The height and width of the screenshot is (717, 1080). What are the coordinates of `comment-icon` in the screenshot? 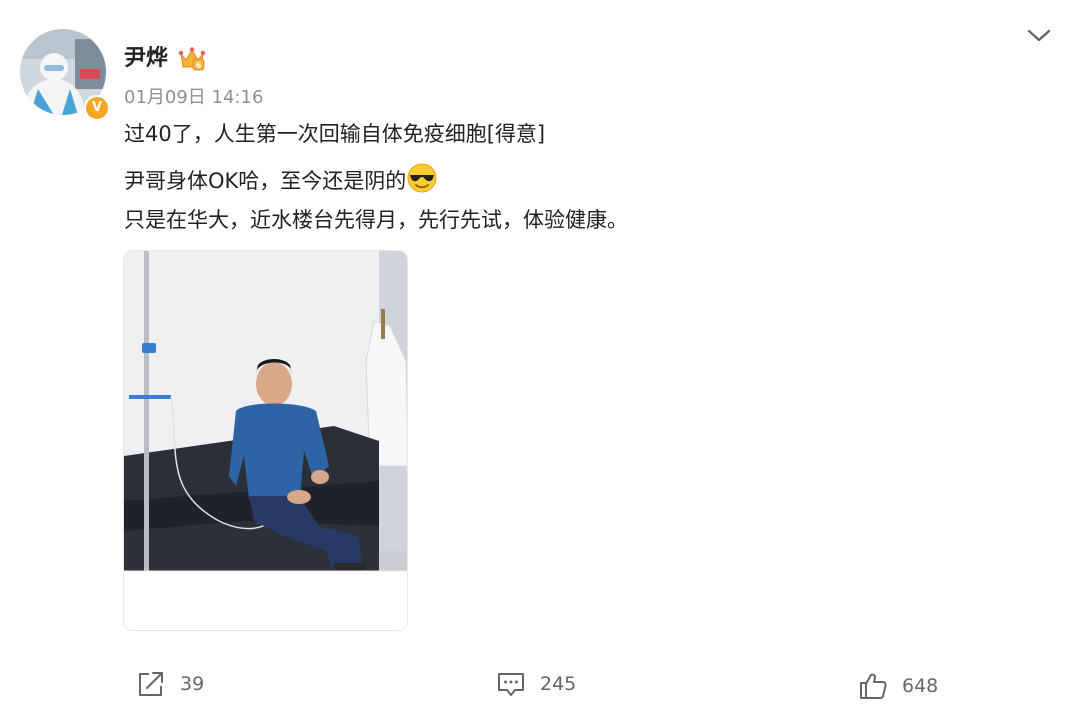 It's located at (511, 684).